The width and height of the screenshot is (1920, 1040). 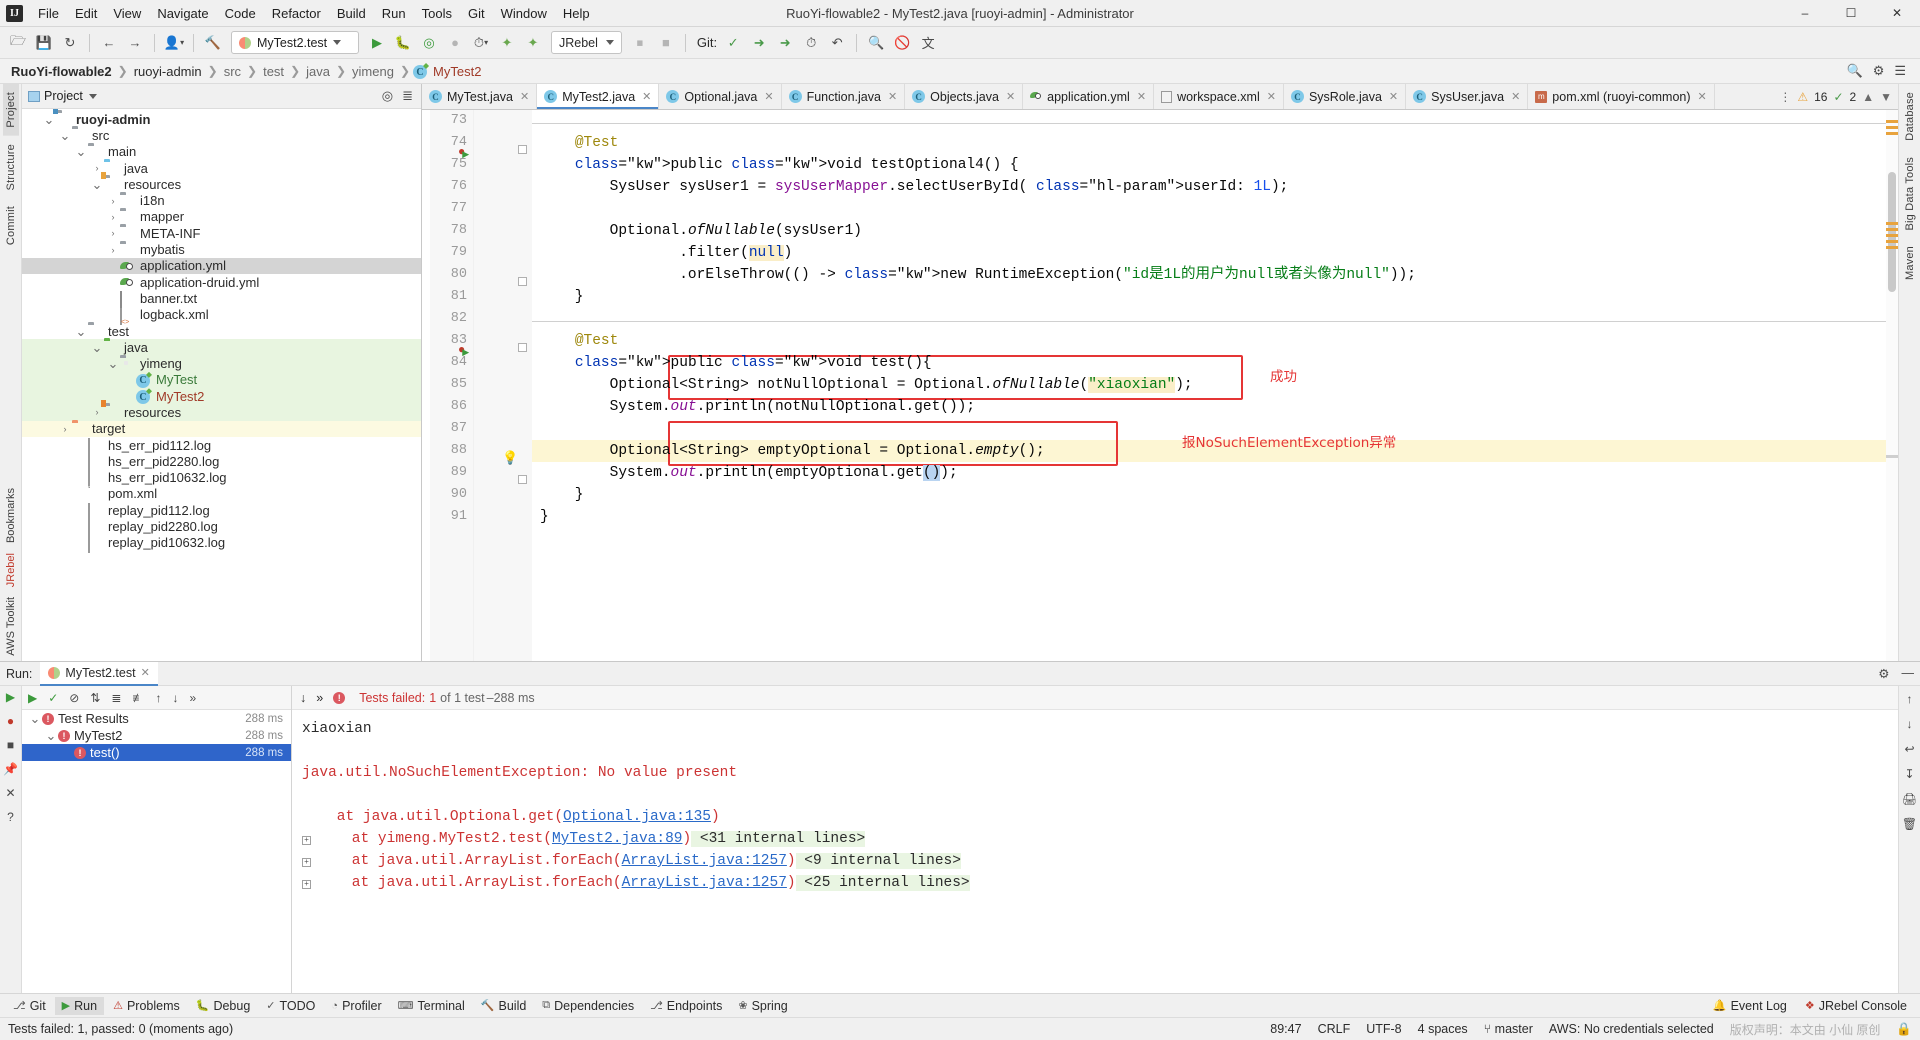 I want to click on project-tree-item: banner.txt, so click(x=221, y=299).